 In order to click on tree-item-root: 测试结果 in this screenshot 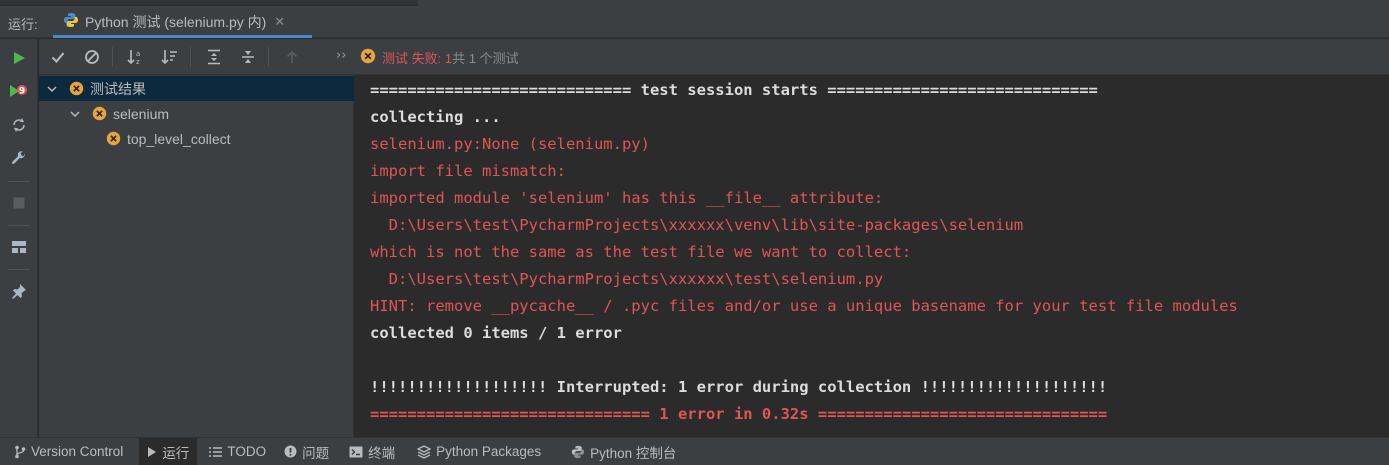, I will do `click(196, 88)`.